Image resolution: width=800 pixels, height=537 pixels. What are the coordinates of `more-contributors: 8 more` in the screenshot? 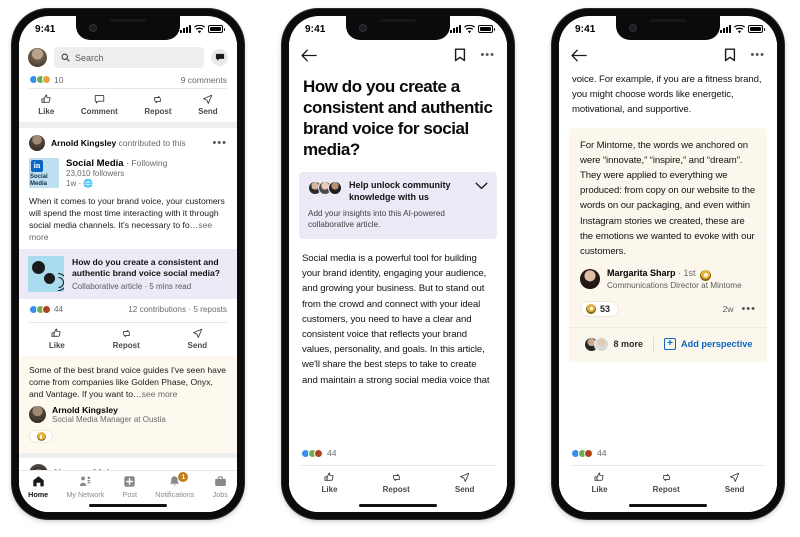 It's located at (613, 344).